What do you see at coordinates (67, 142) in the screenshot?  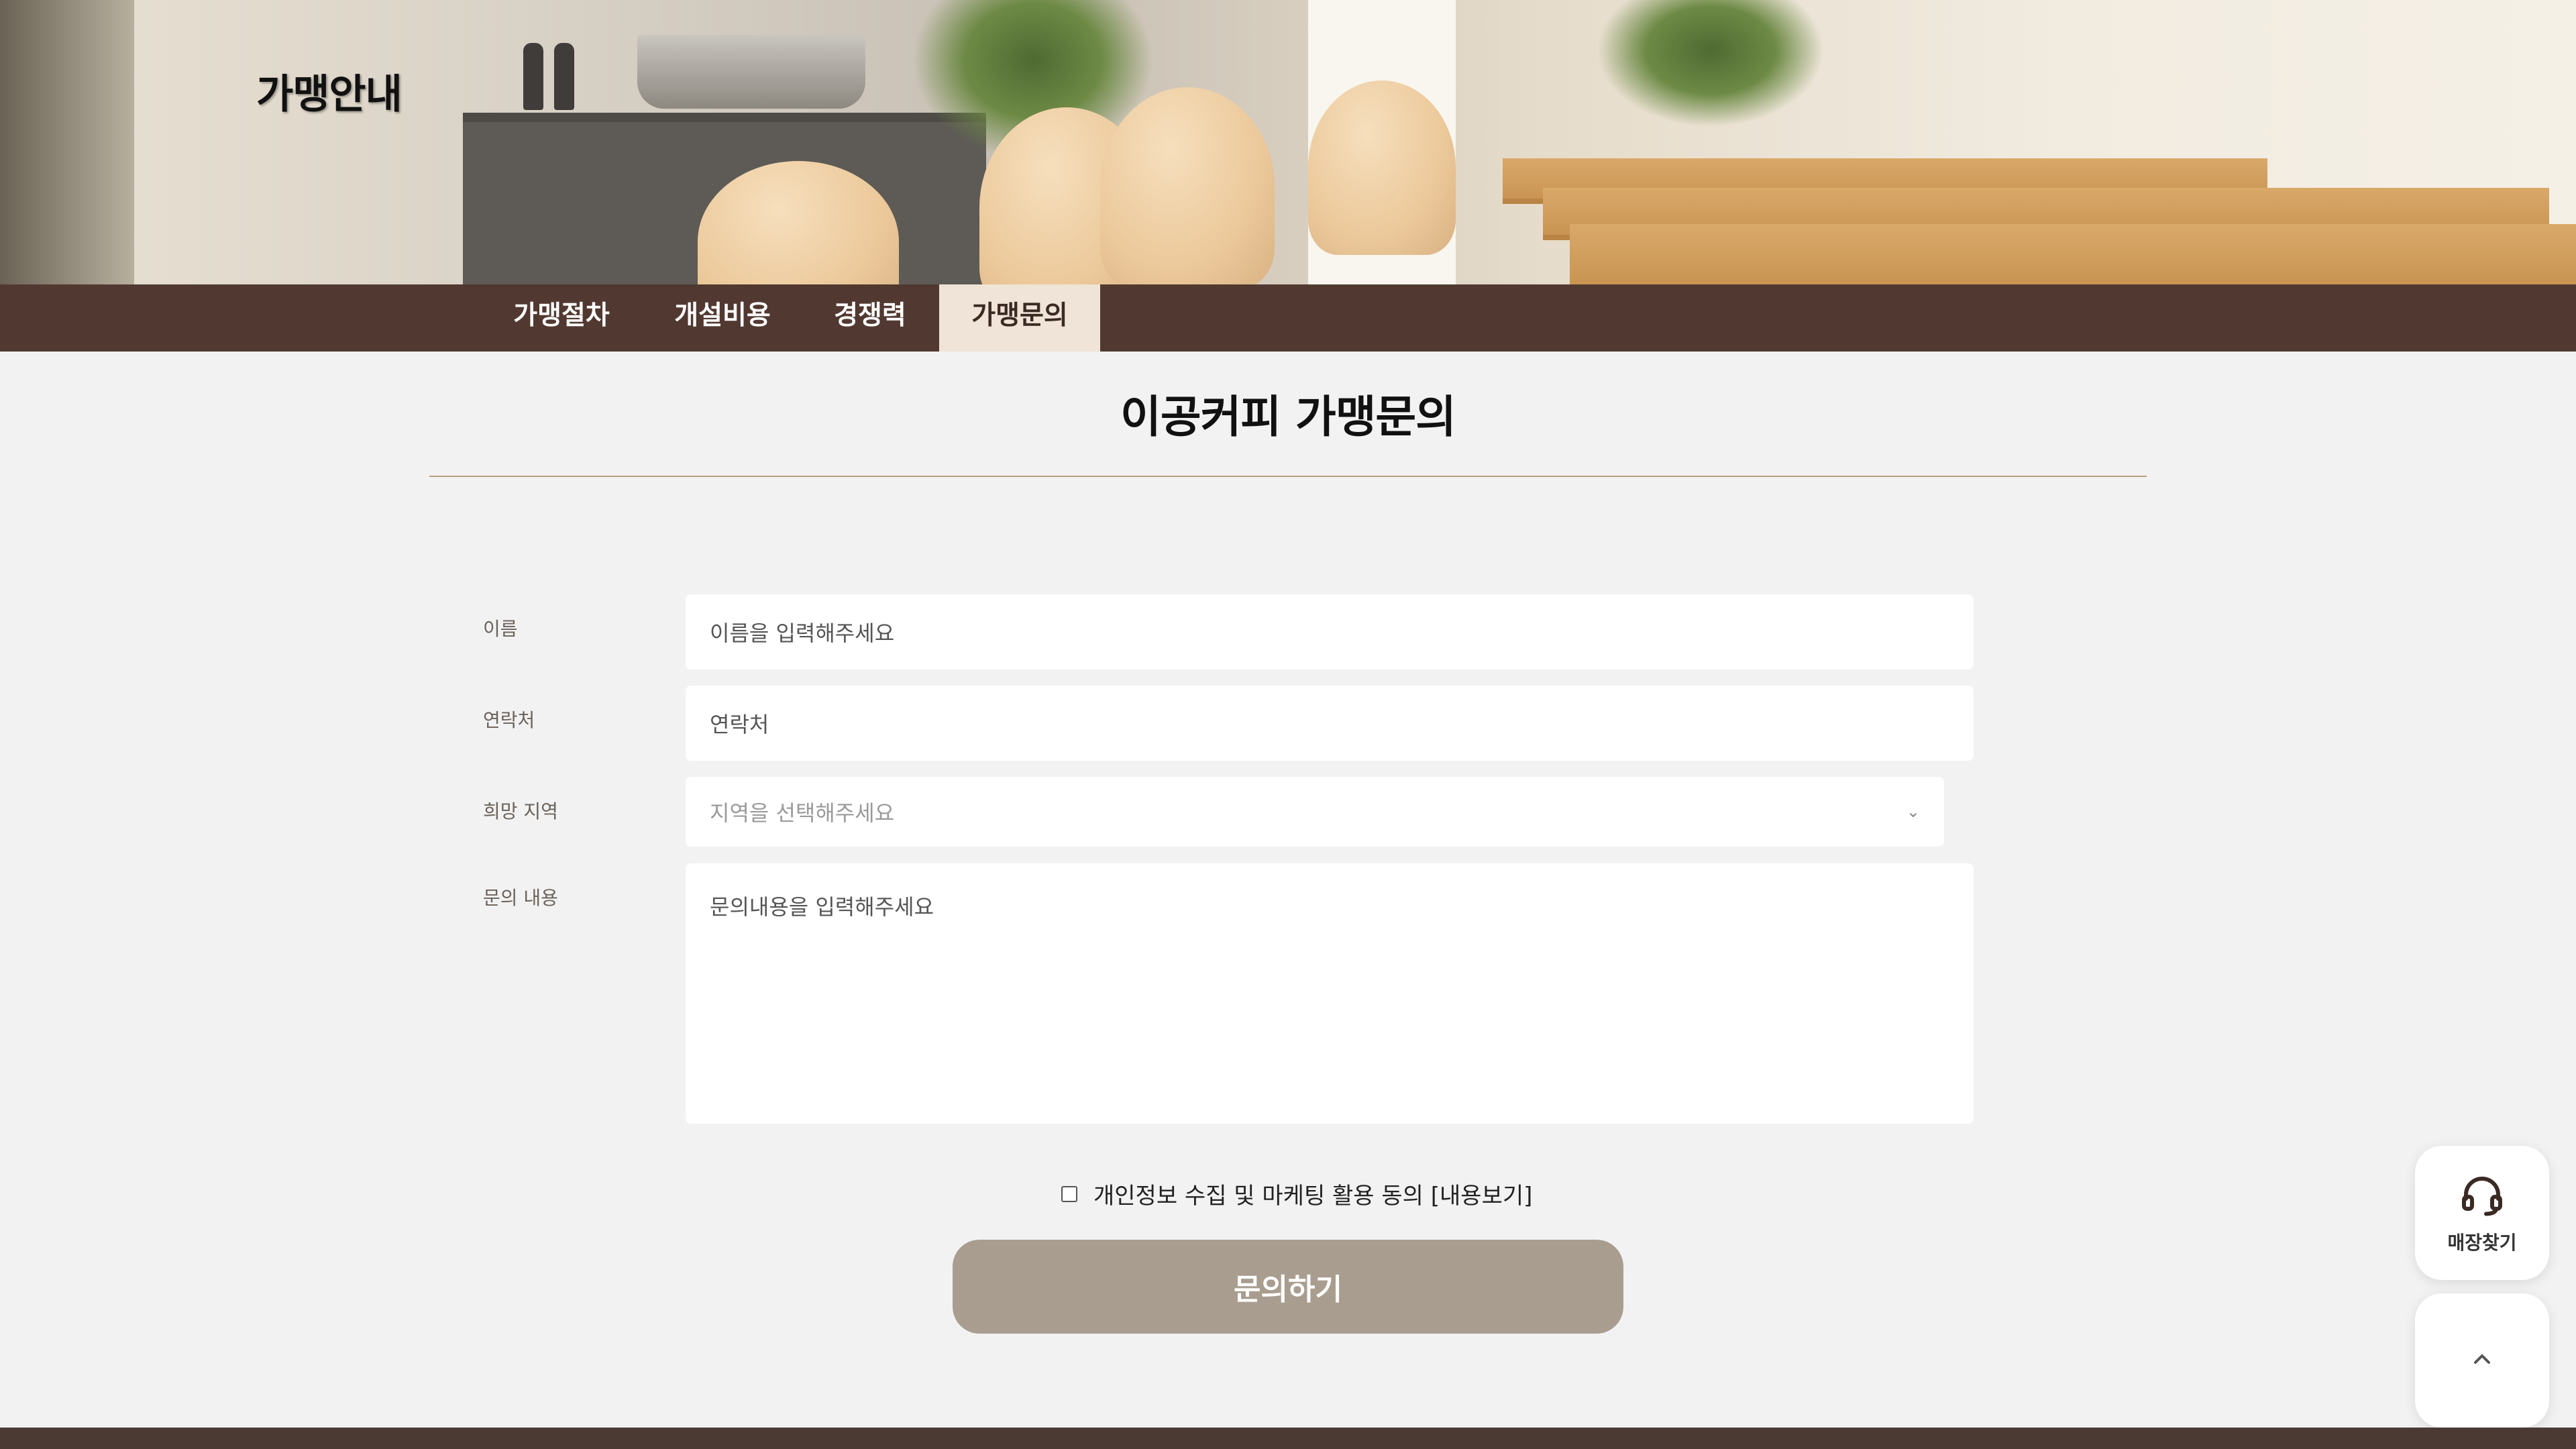 I see `hero-background-wall` at bounding box center [67, 142].